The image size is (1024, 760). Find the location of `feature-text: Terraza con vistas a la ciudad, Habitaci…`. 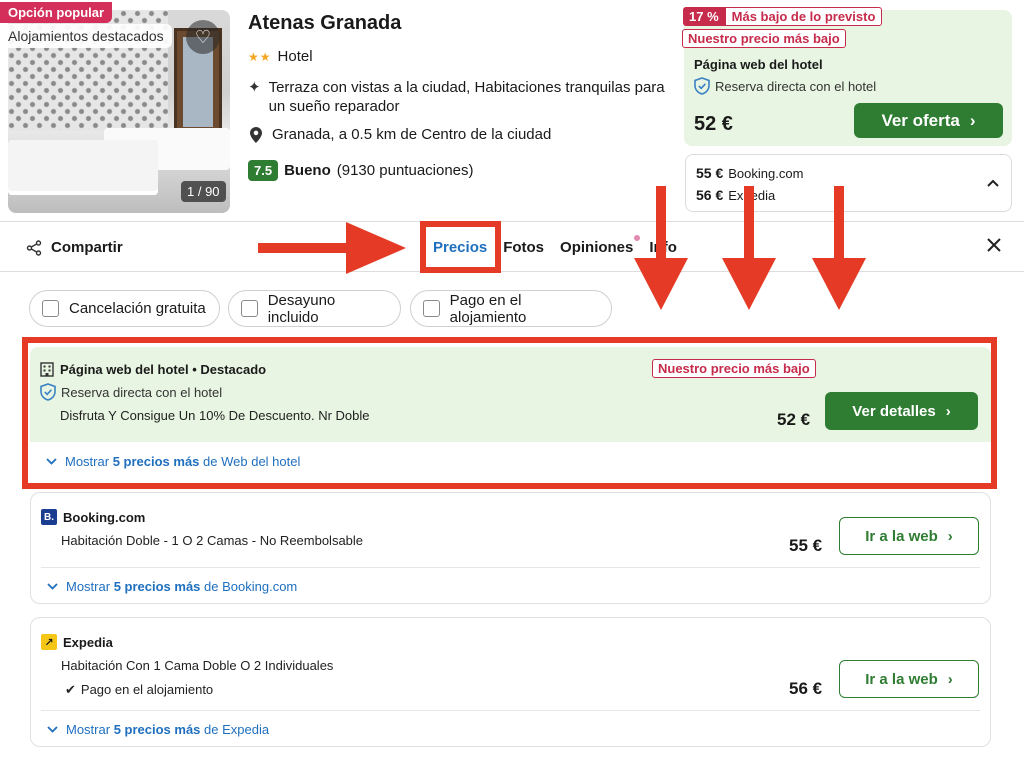

feature-text: Terraza con vistas a la ciudad, Habitaci… is located at coordinates (466, 97).